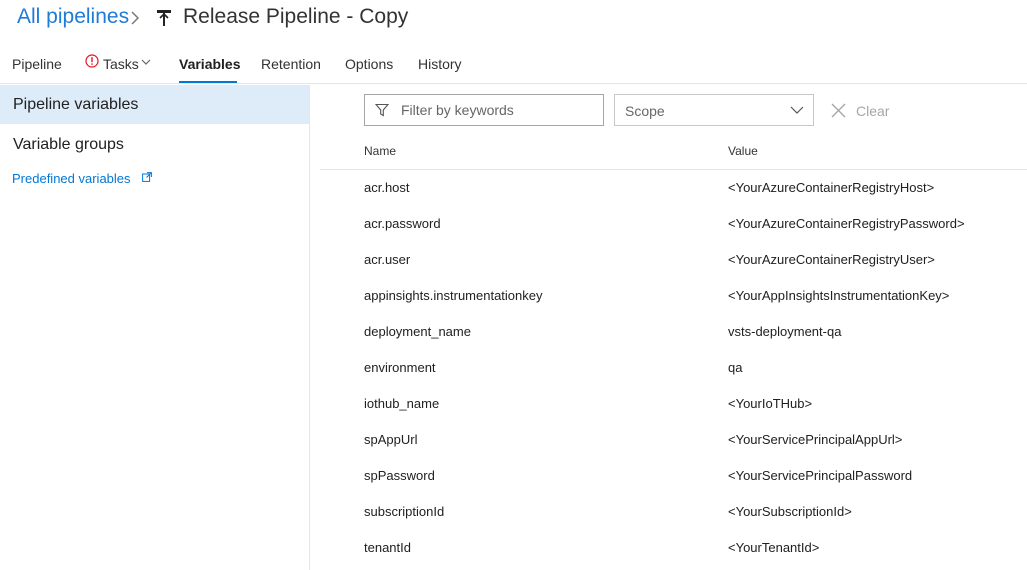 The width and height of the screenshot is (1027, 570). I want to click on page-title: Release Pipeline - Copy, so click(296, 16).